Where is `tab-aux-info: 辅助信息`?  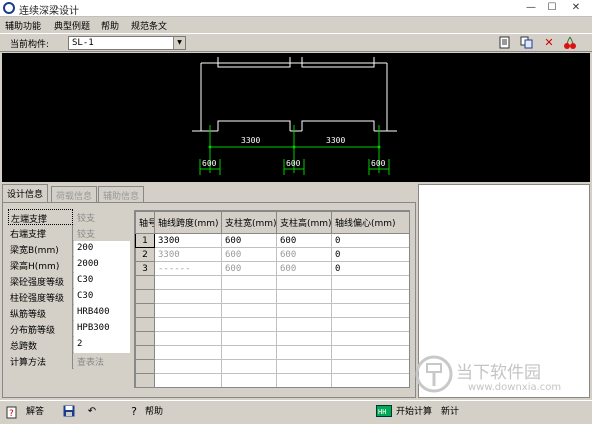
tab-aux-info: 辅助信息 is located at coordinates (121, 194).